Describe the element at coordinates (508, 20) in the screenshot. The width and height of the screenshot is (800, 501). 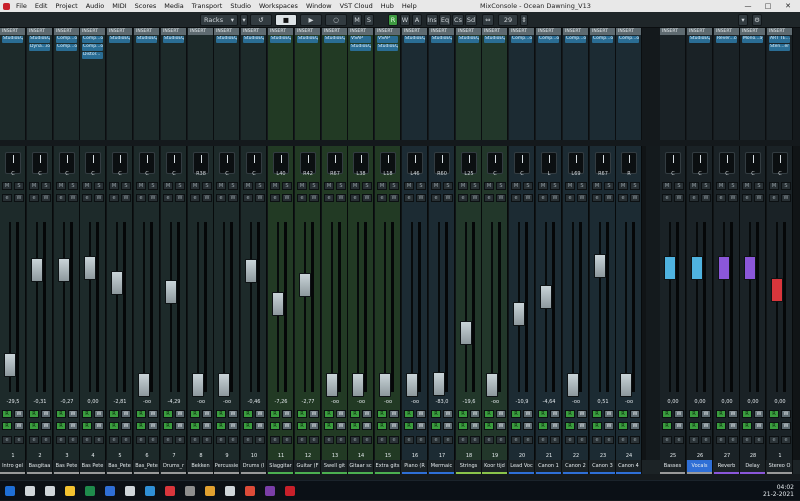
I see `zoom-field: 29` at that location.